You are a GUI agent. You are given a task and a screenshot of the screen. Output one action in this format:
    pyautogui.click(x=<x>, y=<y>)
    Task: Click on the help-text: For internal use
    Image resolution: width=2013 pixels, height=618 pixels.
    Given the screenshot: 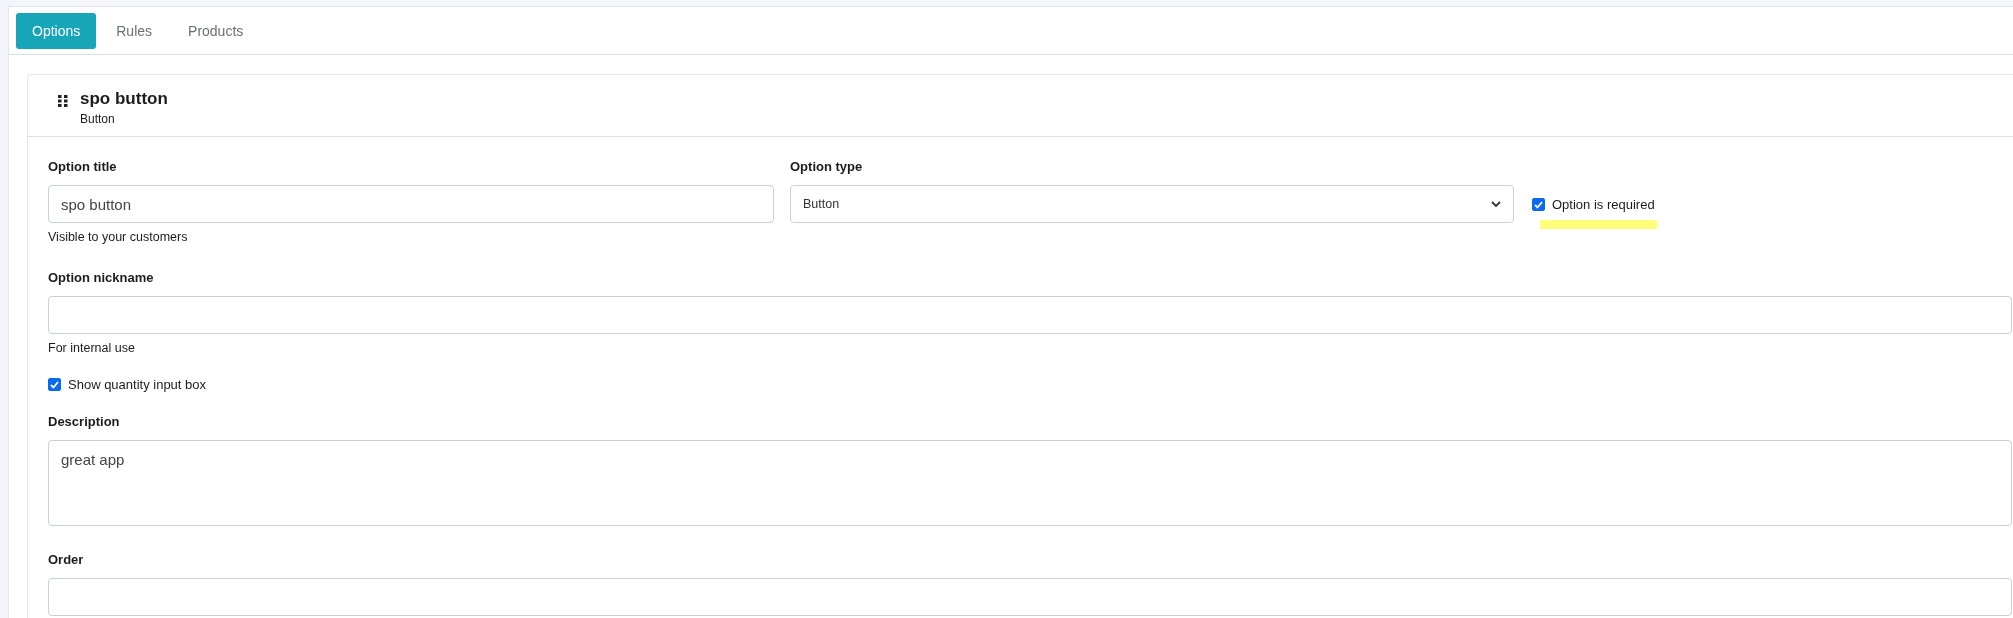 What is the action you would take?
    pyautogui.click(x=92, y=348)
    